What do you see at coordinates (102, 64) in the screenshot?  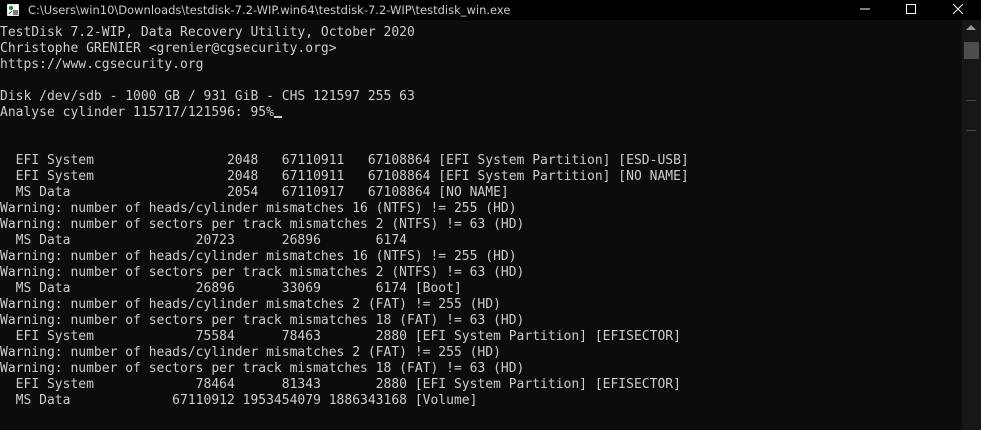 I see `terminal-line: https://www.cgsecurity.org` at bounding box center [102, 64].